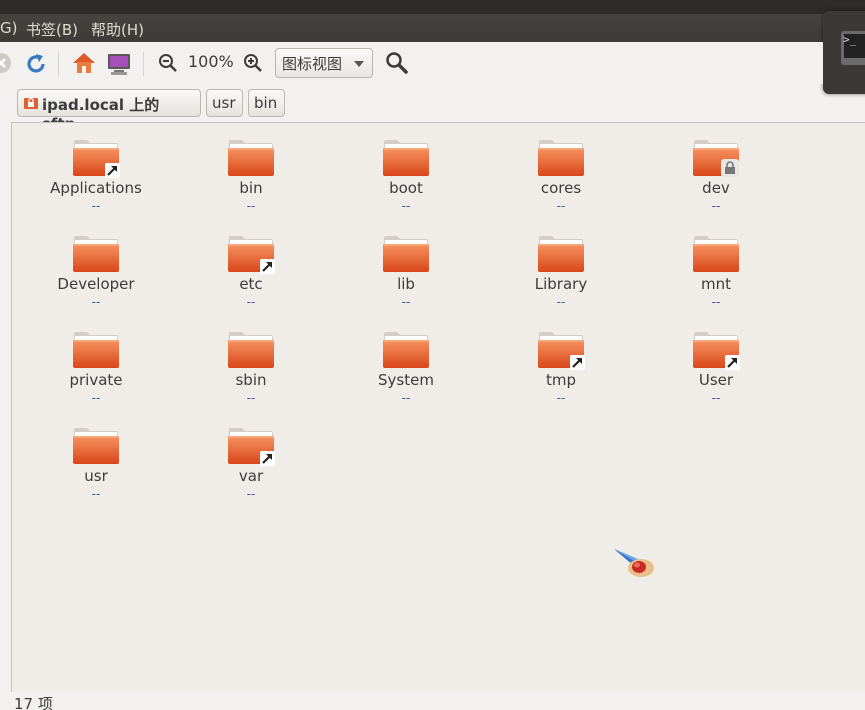  I want to click on file-name: lib, so click(406, 284).